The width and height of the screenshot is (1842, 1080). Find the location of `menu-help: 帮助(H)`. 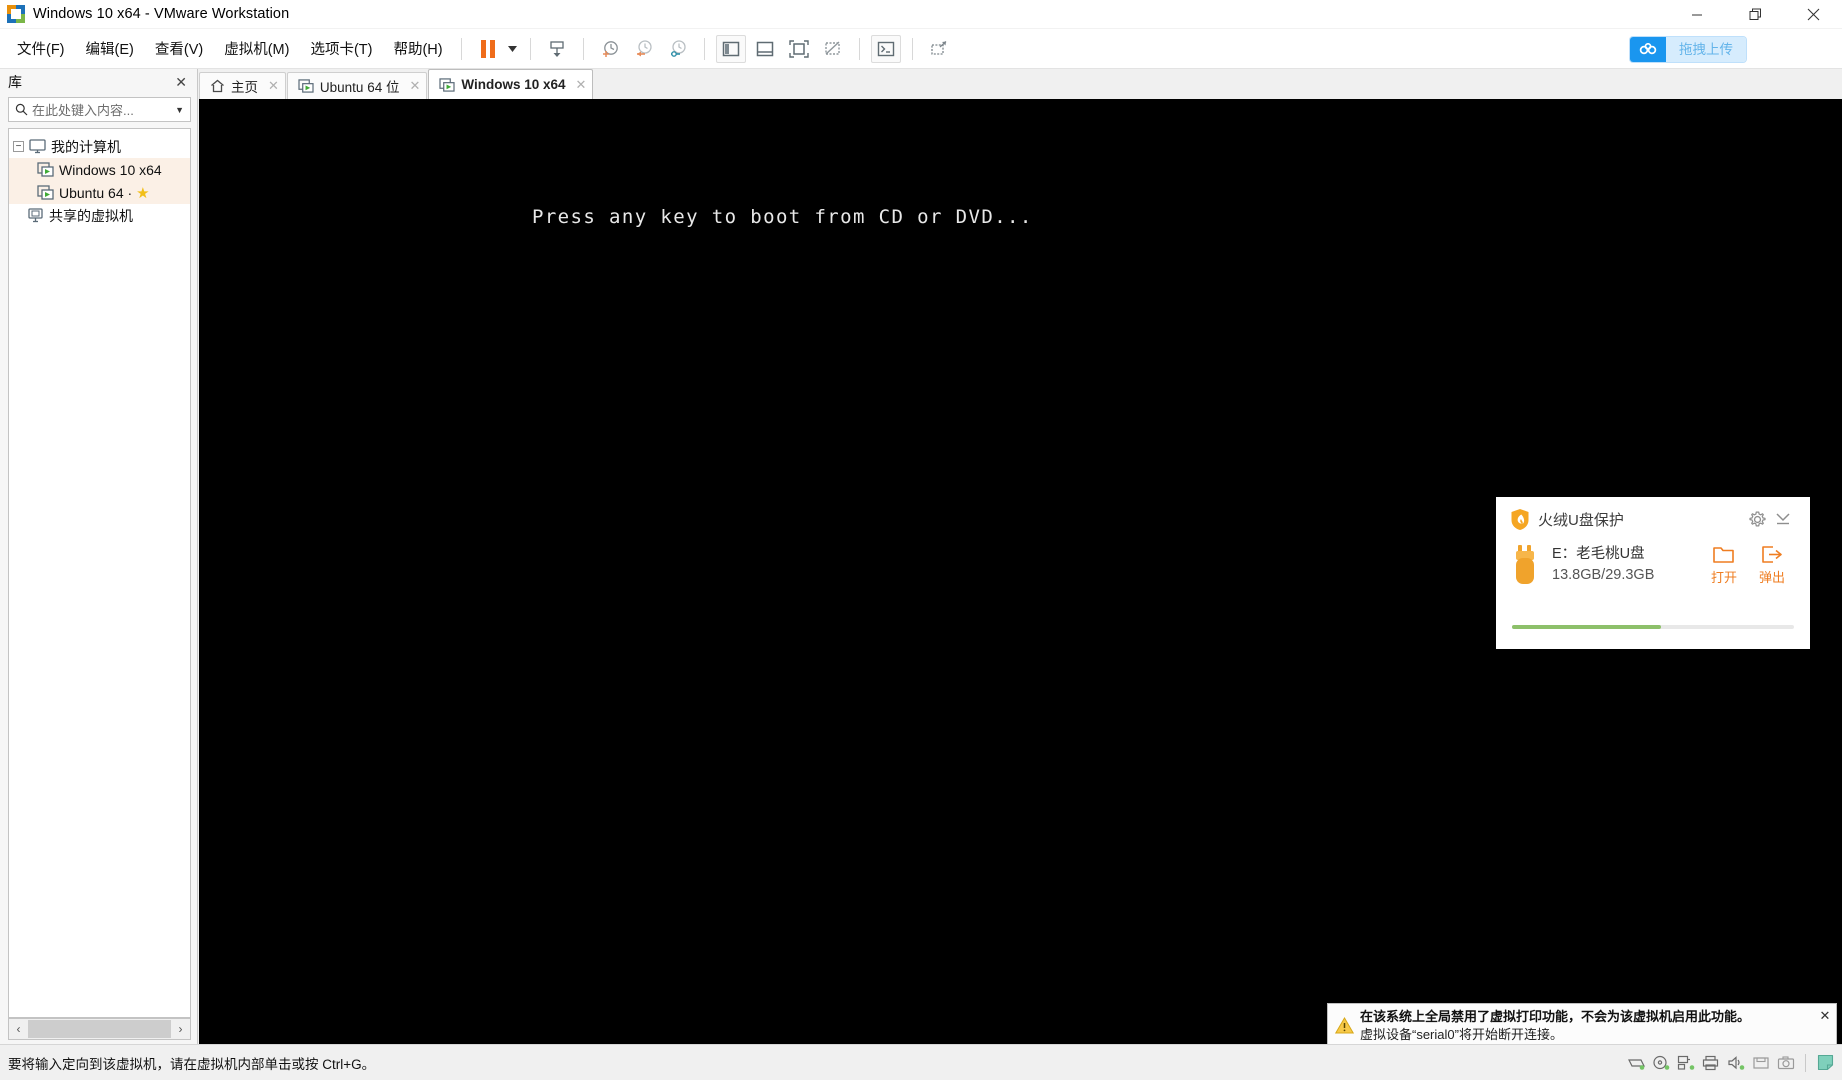

menu-help: 帮助(H) is located at coordinates (417, 48).